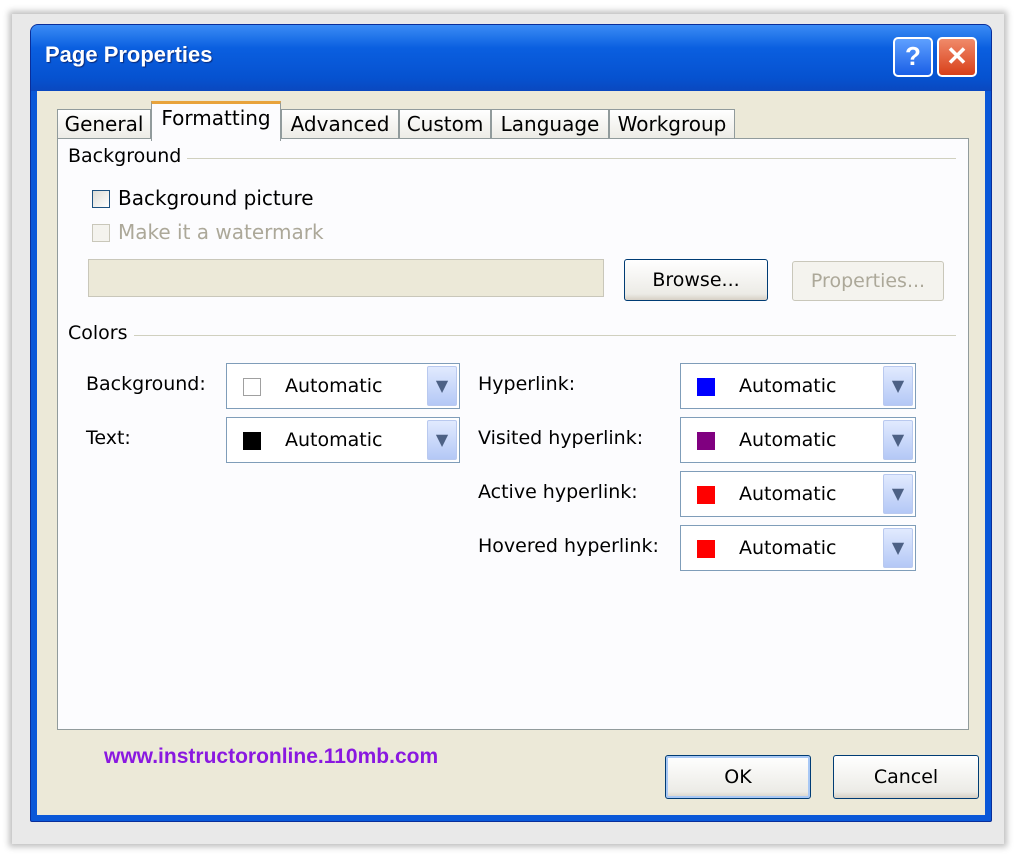 The width and height of the screenshot is (1020, 857). I want to click on hyperlink-color-select: Automatic ▼, so click(798, 386).